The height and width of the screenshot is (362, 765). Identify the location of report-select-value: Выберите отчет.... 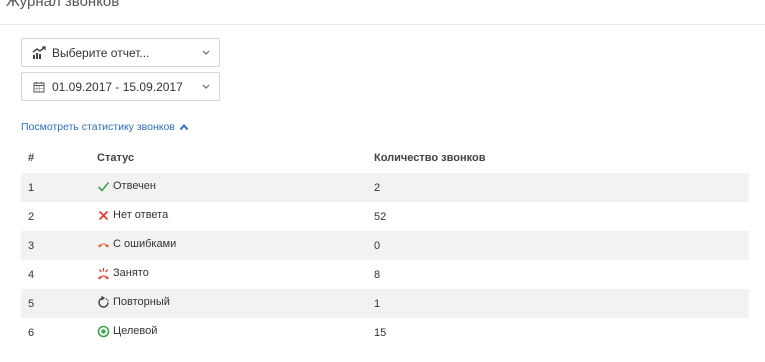
(101, 52).